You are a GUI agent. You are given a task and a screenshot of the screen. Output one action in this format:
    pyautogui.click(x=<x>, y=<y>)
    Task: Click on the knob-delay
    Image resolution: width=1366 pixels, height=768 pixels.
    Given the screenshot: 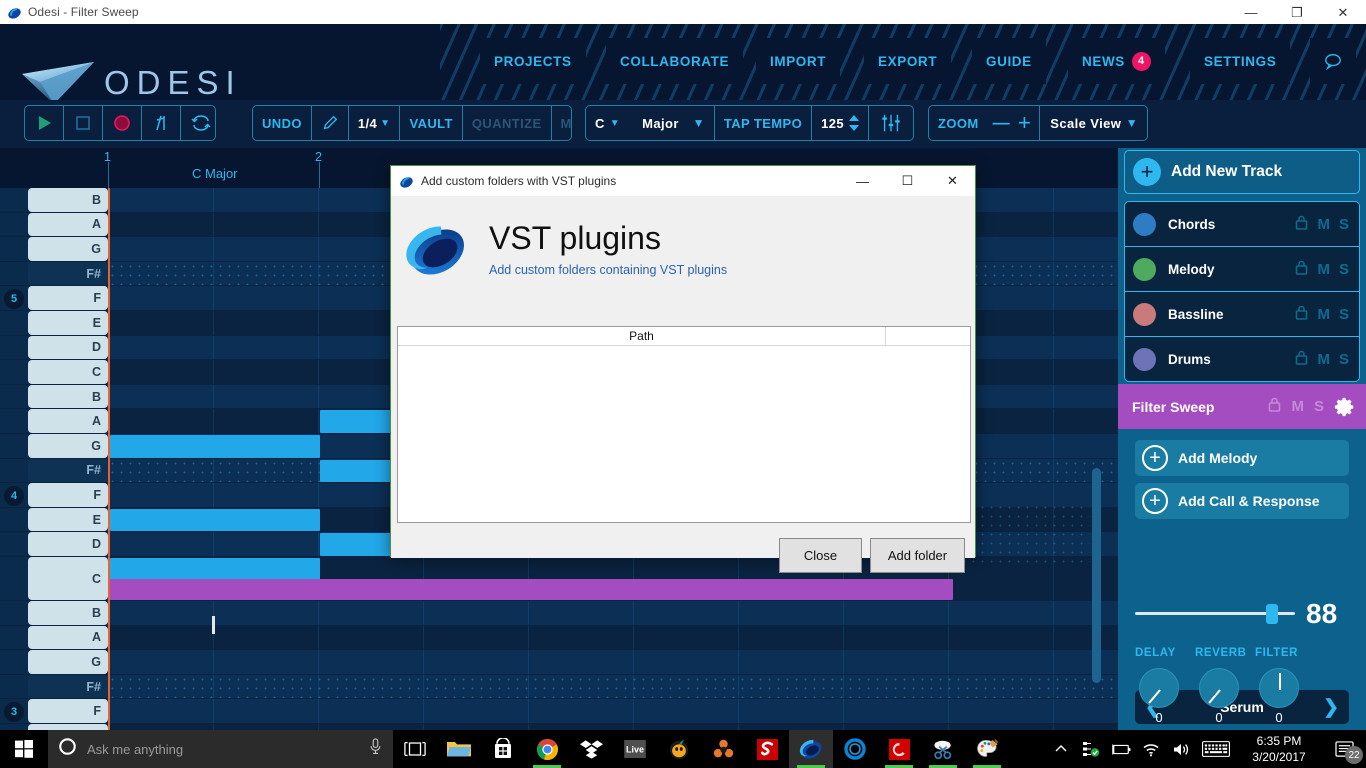 What is the action you would take?
    pyautogui.click(x=1159, y=688)
    